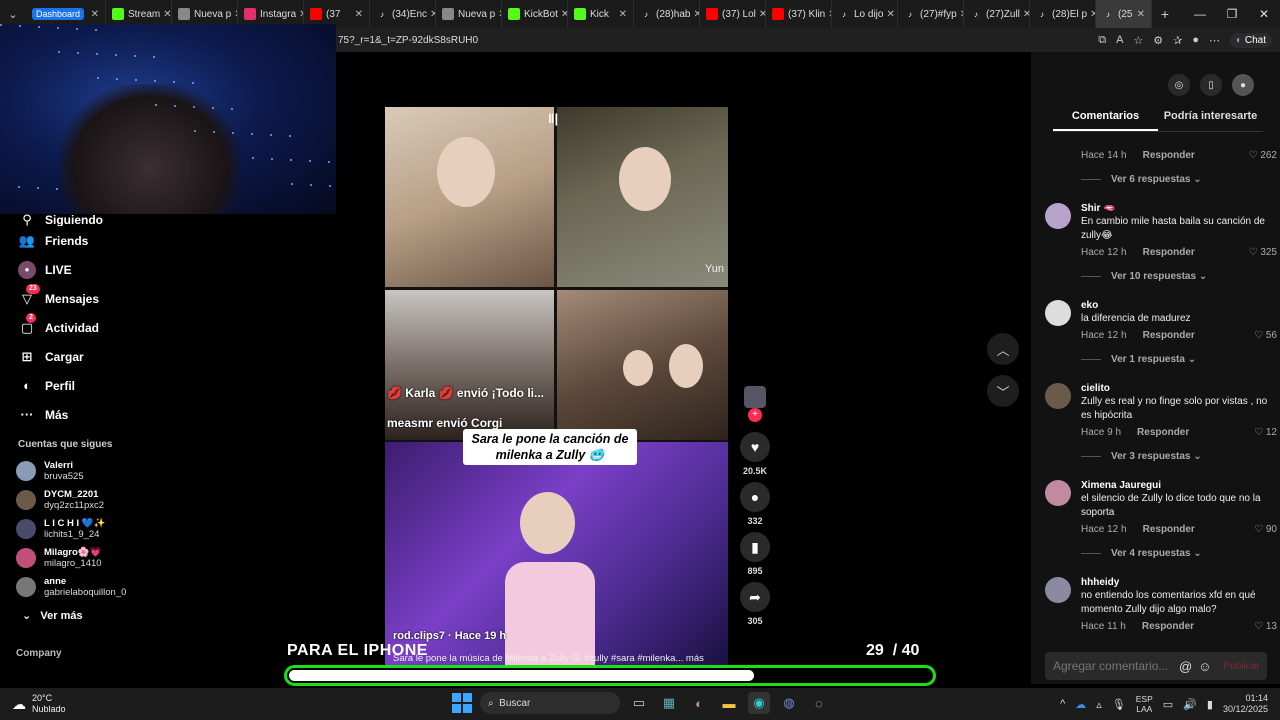  I want to click on comment-likes: ♡ 56, so click(1265, 335).